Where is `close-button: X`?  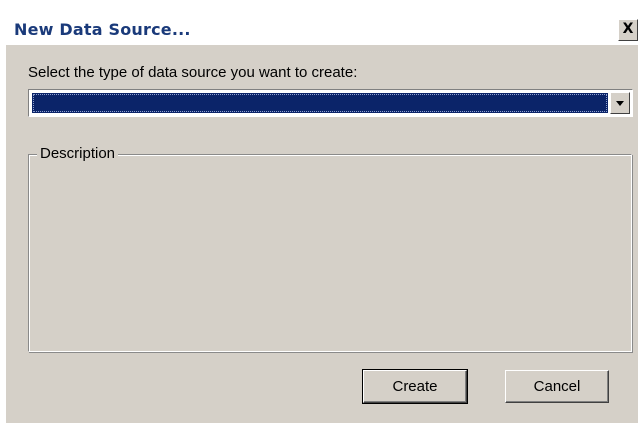
close-button: X is located at coordinates (628, 30).